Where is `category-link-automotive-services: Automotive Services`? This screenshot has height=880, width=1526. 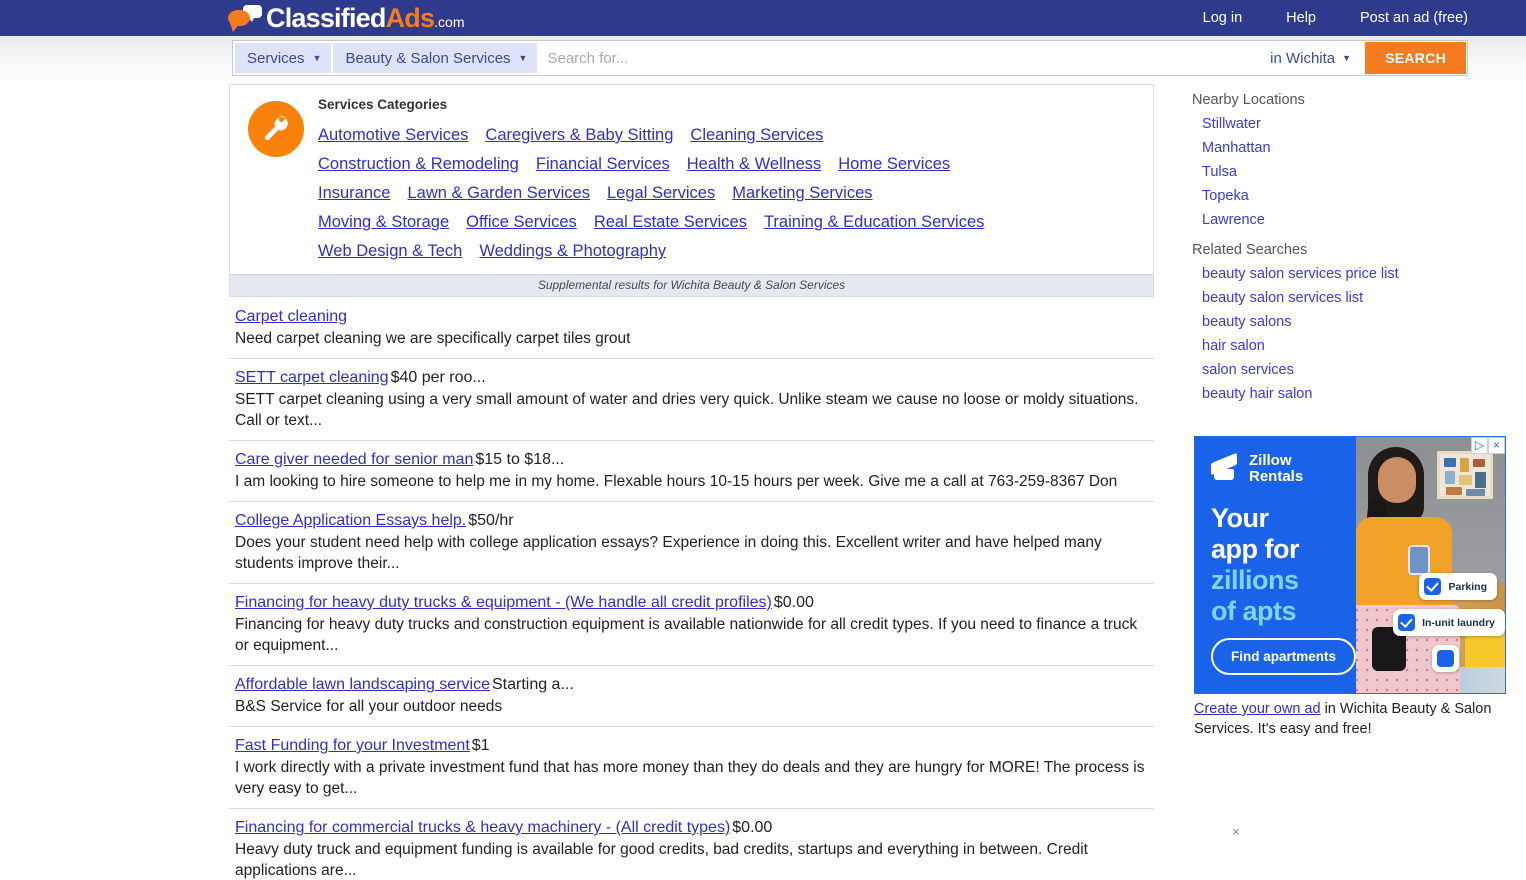
category-link-automotive-services: Automotive Services is located at coordinates (393, 135).